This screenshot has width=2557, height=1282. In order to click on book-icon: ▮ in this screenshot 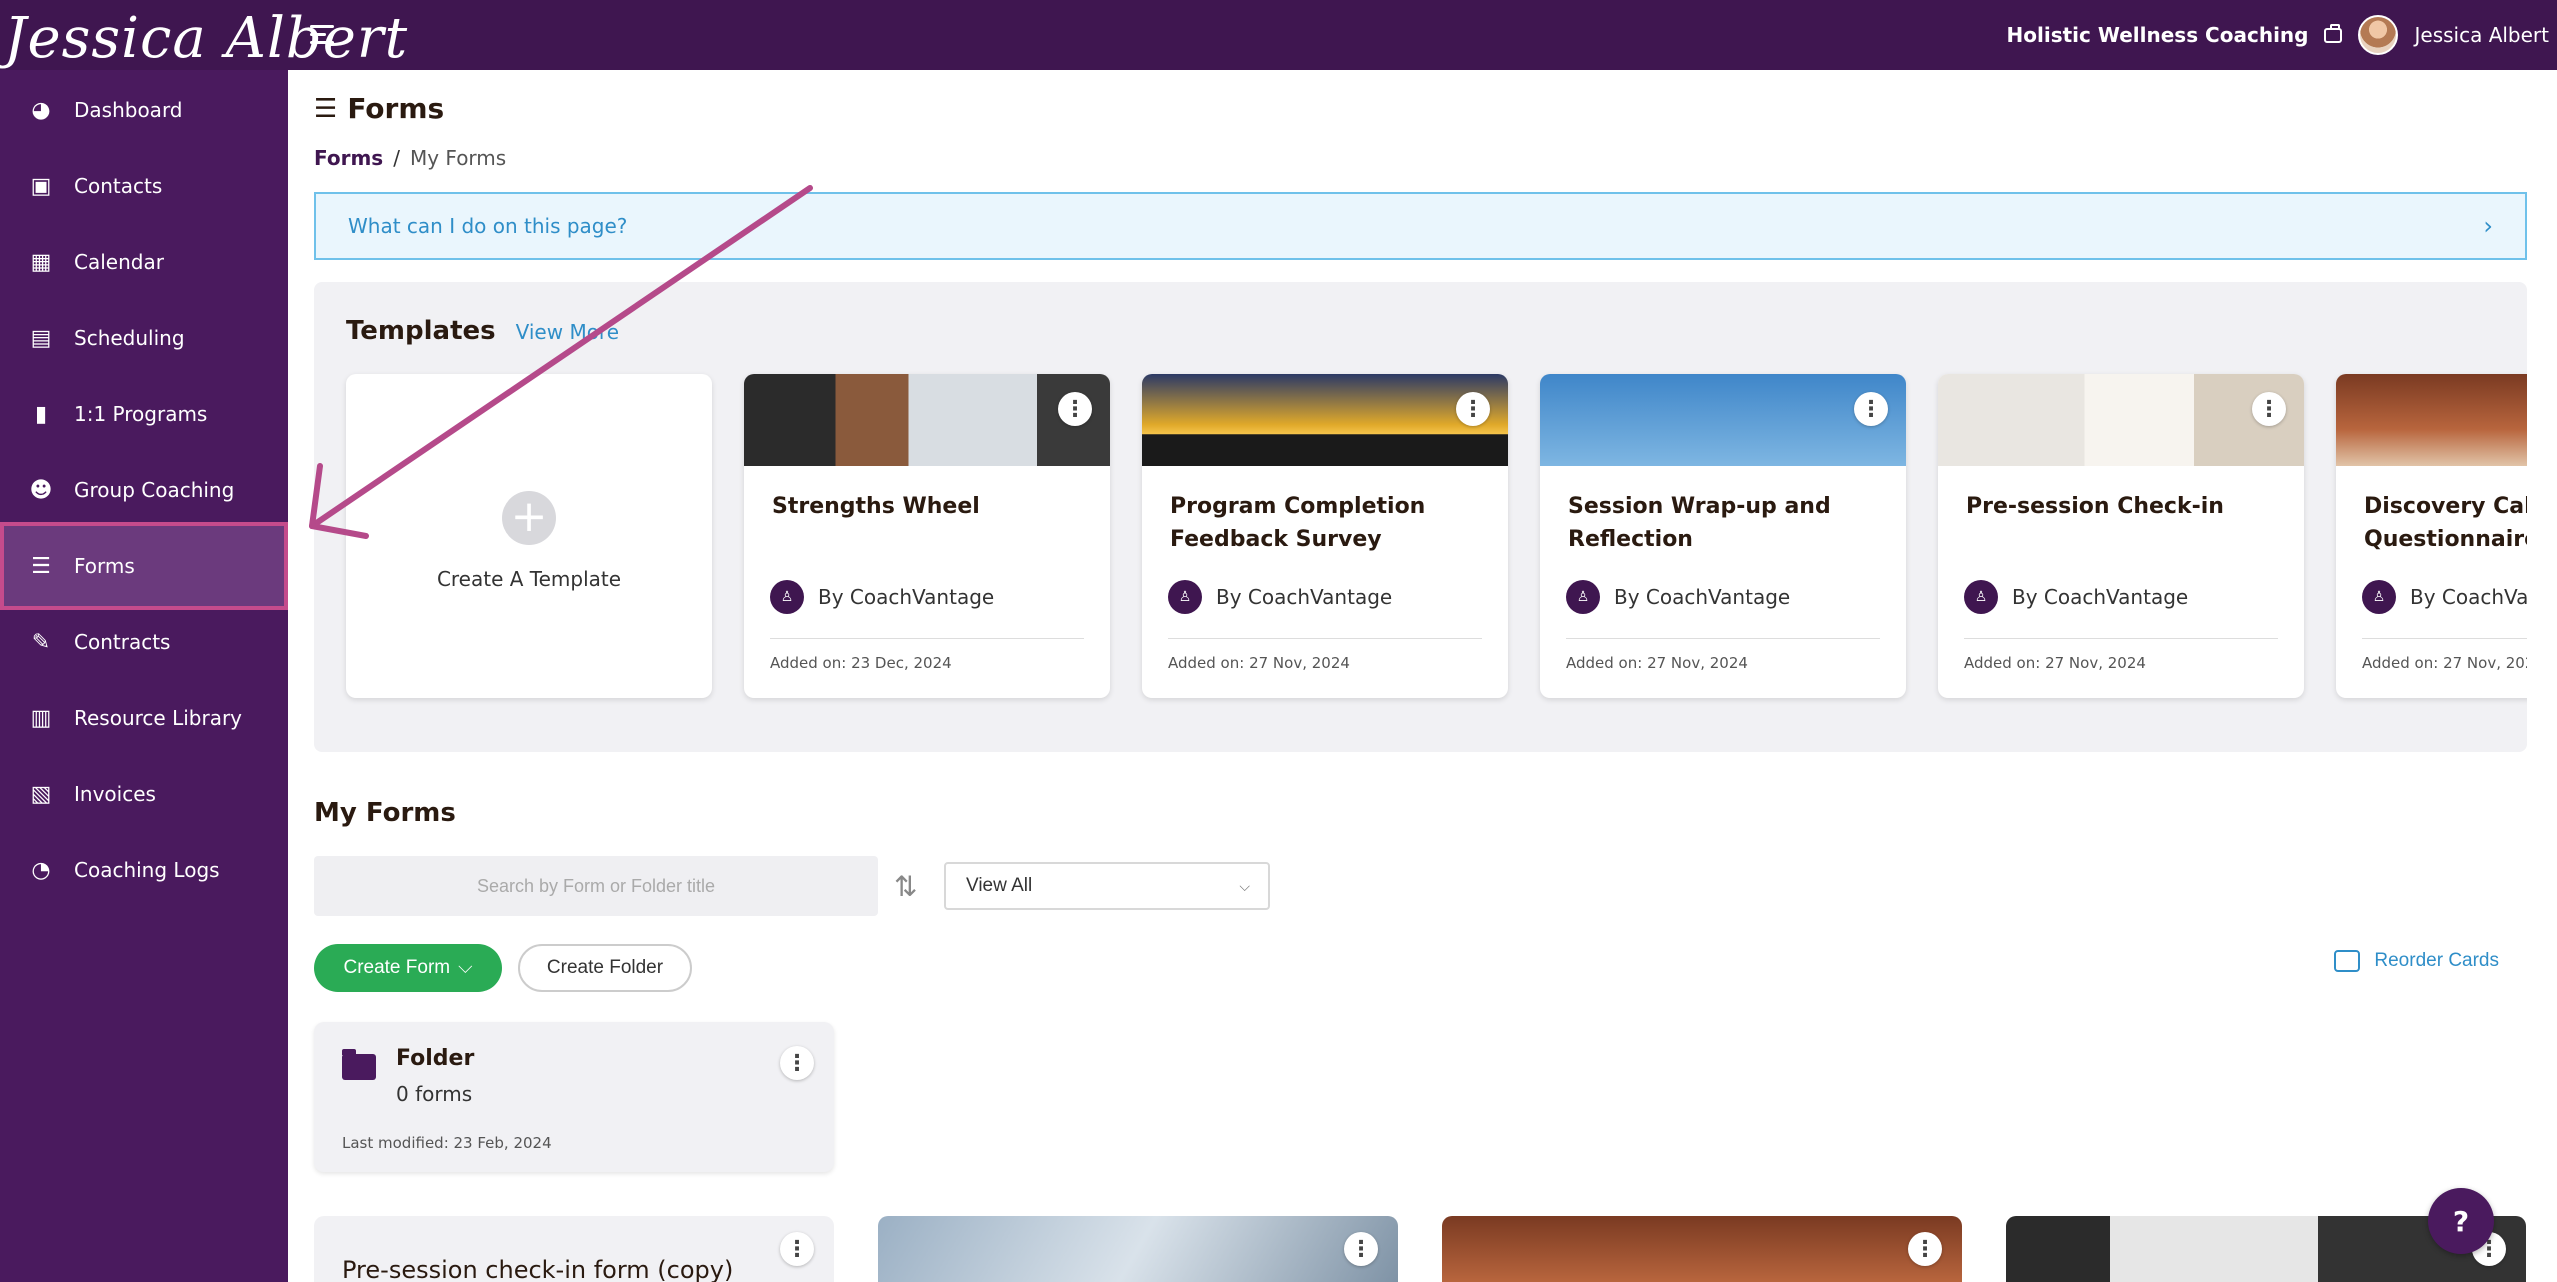, I will do `click(41, 414)`.